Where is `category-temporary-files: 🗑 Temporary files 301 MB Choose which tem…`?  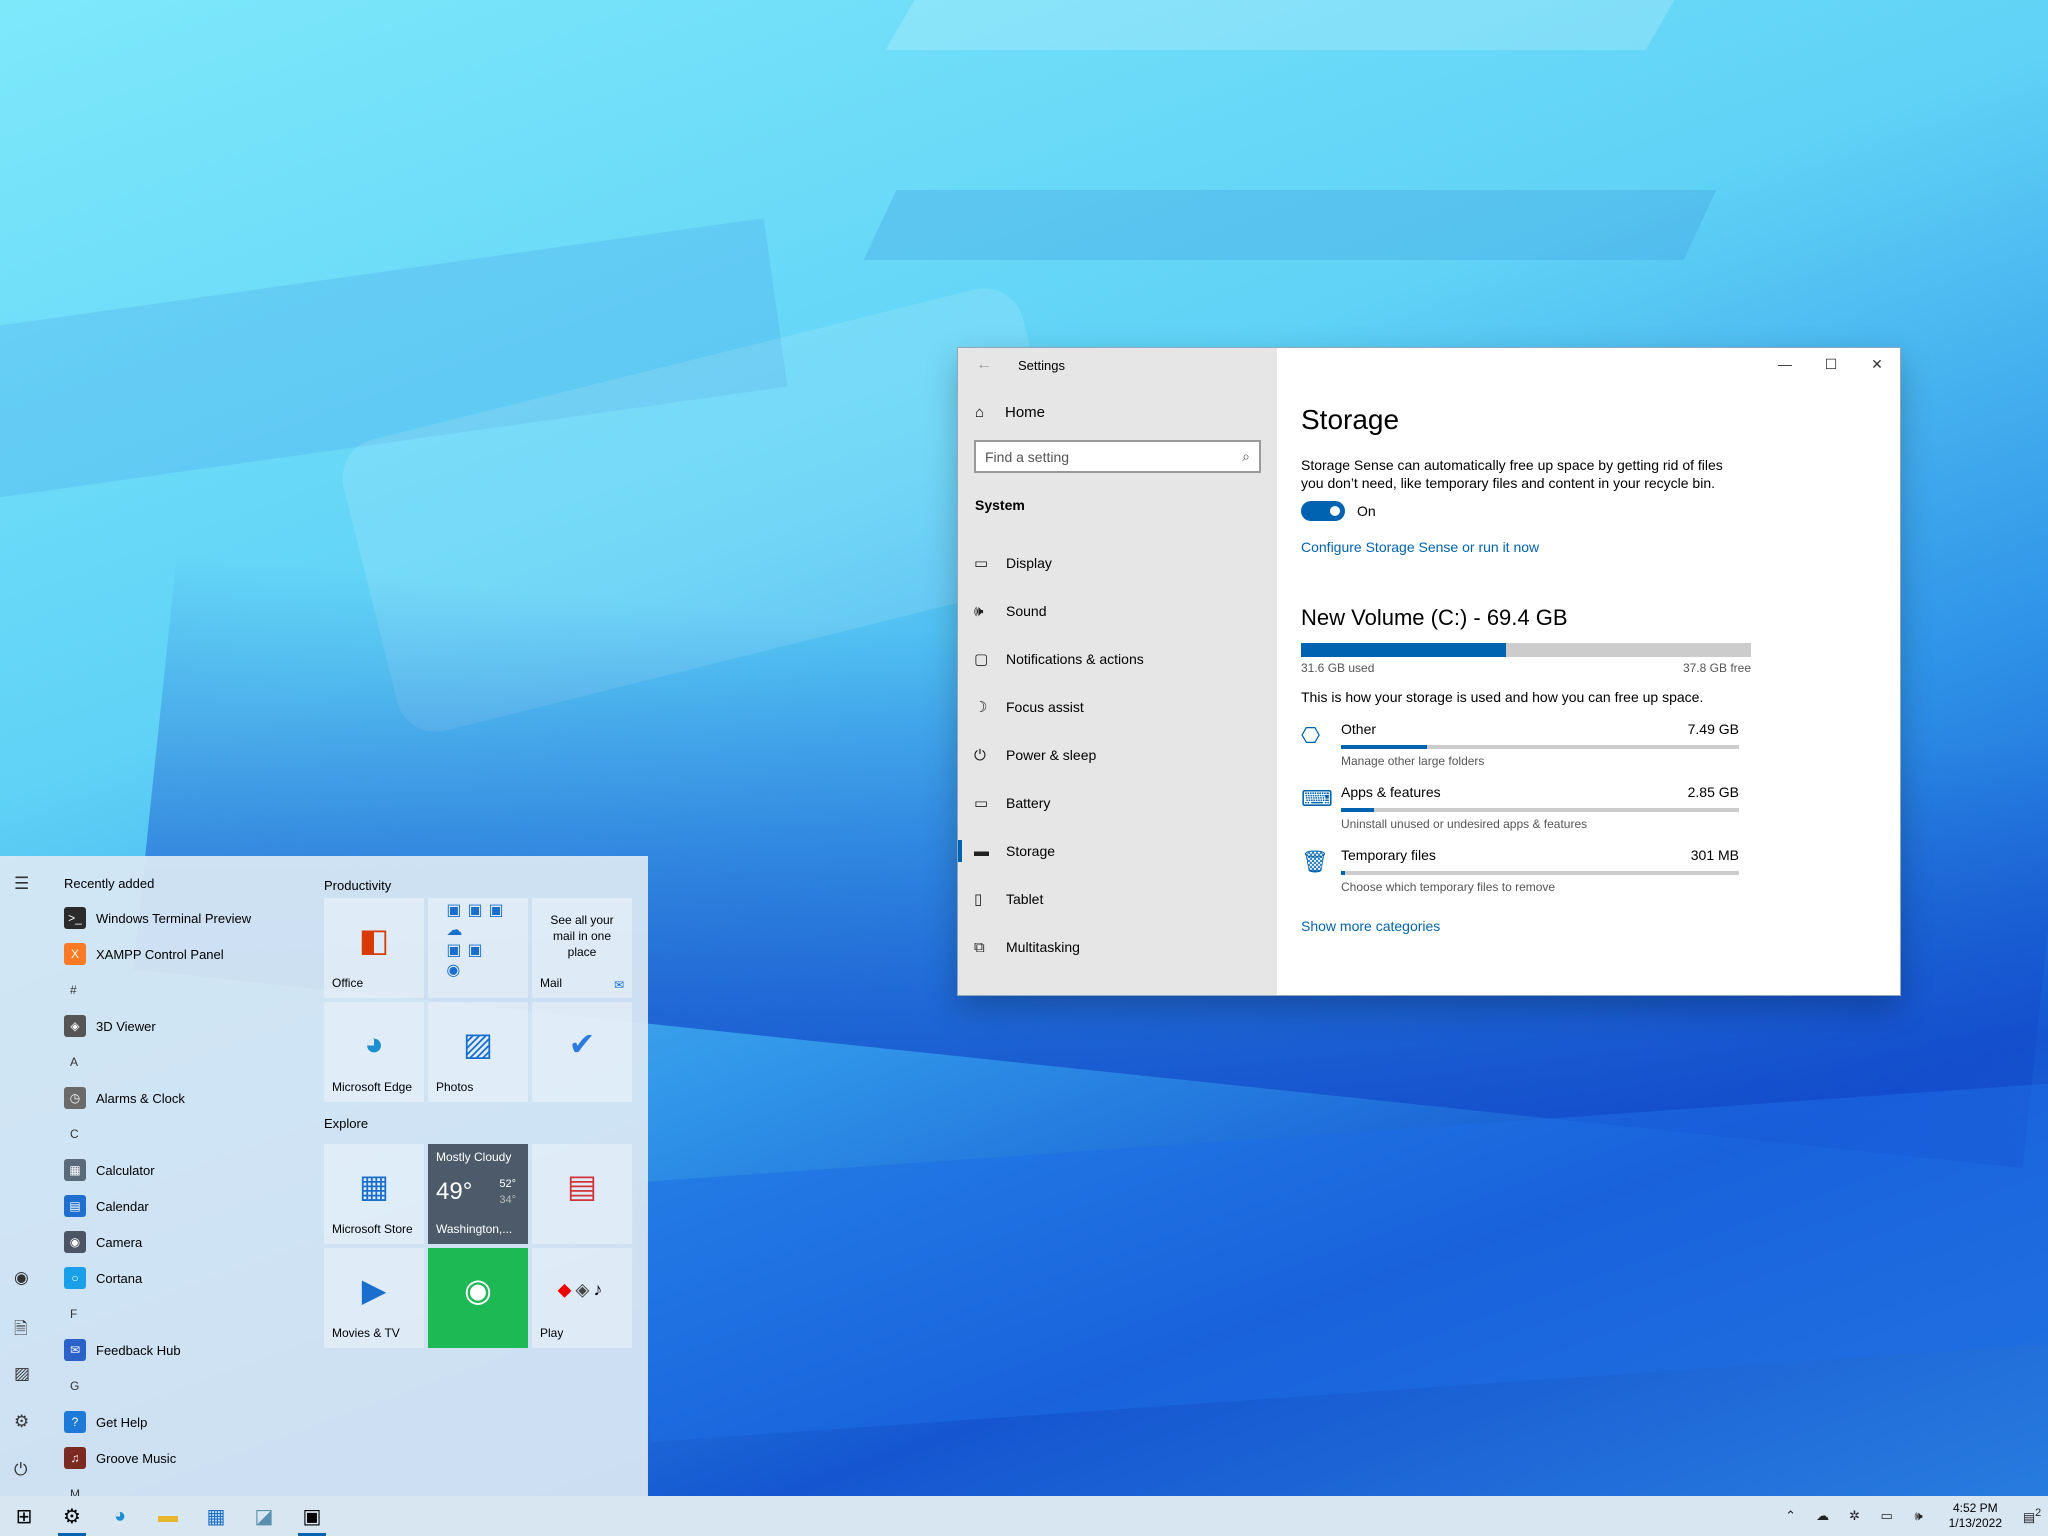 category-temporary-files: 🗑 Temporary files 301 MB Choose which tem… is located at coordinates (1600, 870).